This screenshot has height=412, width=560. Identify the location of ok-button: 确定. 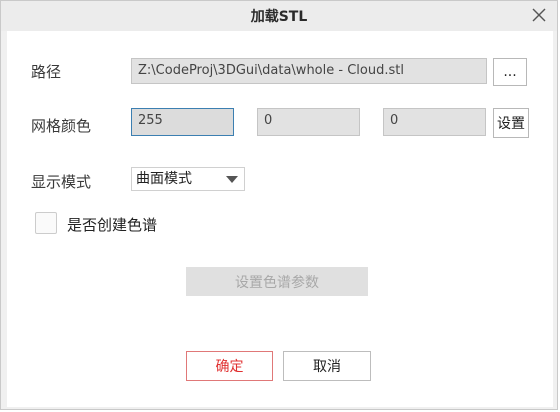
(229, 366).